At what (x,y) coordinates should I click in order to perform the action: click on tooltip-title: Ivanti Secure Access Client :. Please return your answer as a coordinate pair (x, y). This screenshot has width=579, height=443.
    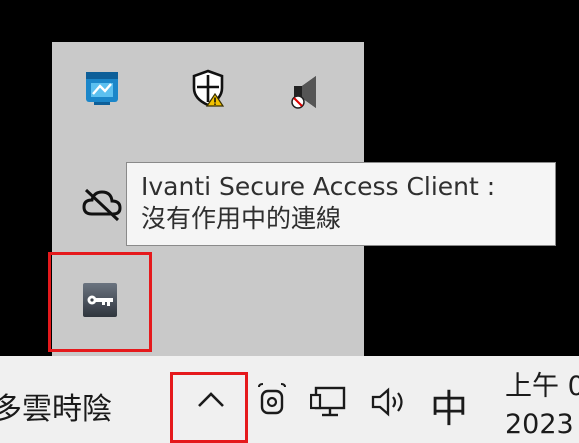
    Looking at the image, I should click on (318, 186).